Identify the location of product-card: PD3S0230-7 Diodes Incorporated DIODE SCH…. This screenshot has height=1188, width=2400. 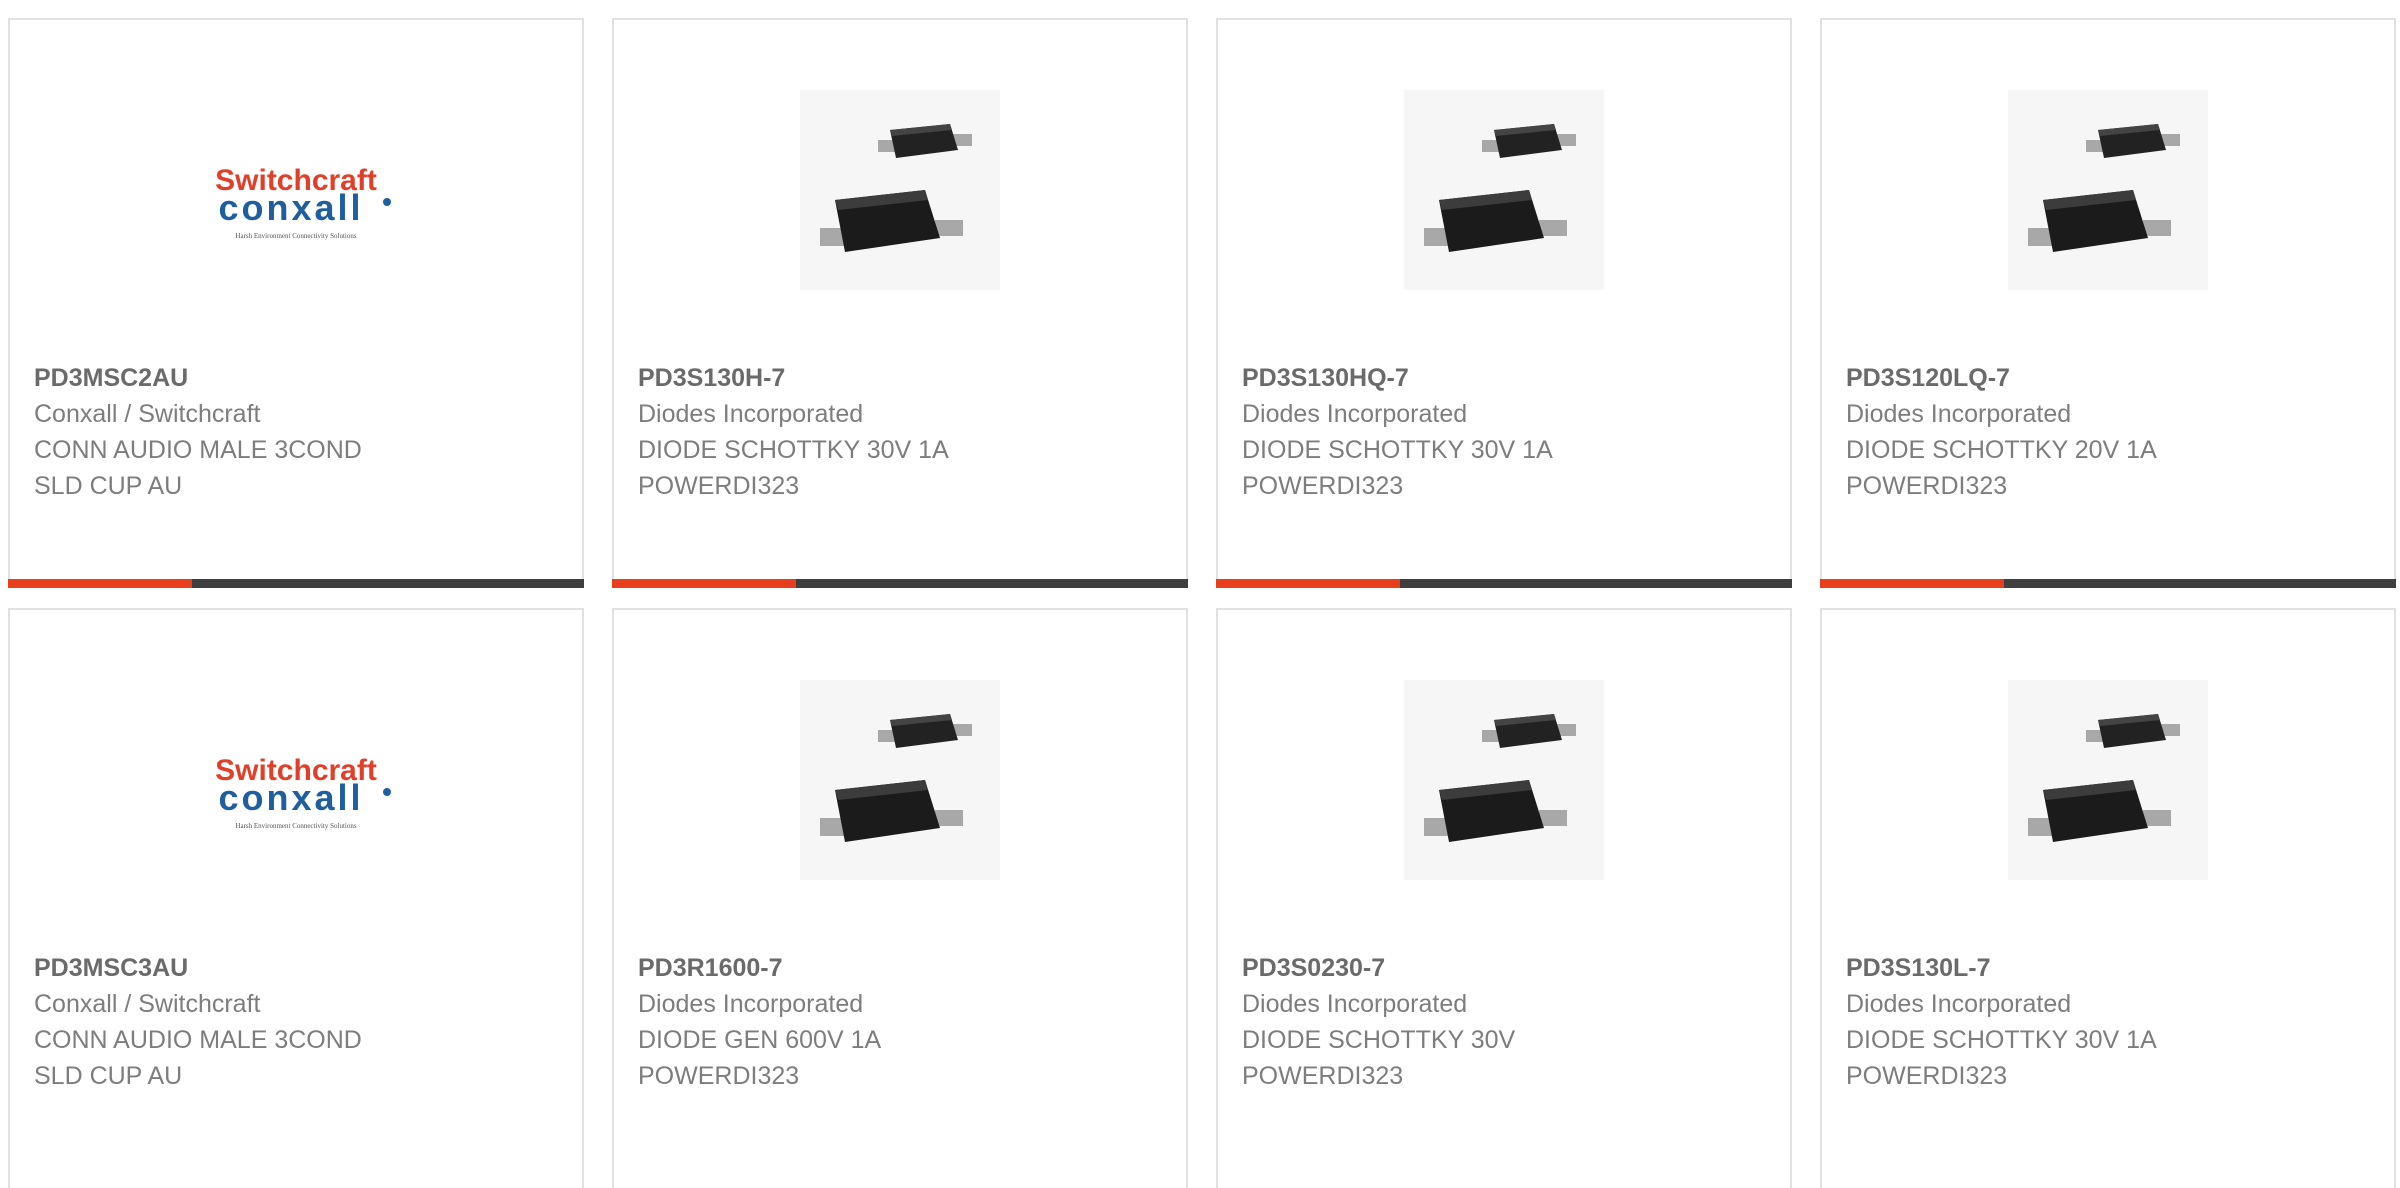
(1504, 898).